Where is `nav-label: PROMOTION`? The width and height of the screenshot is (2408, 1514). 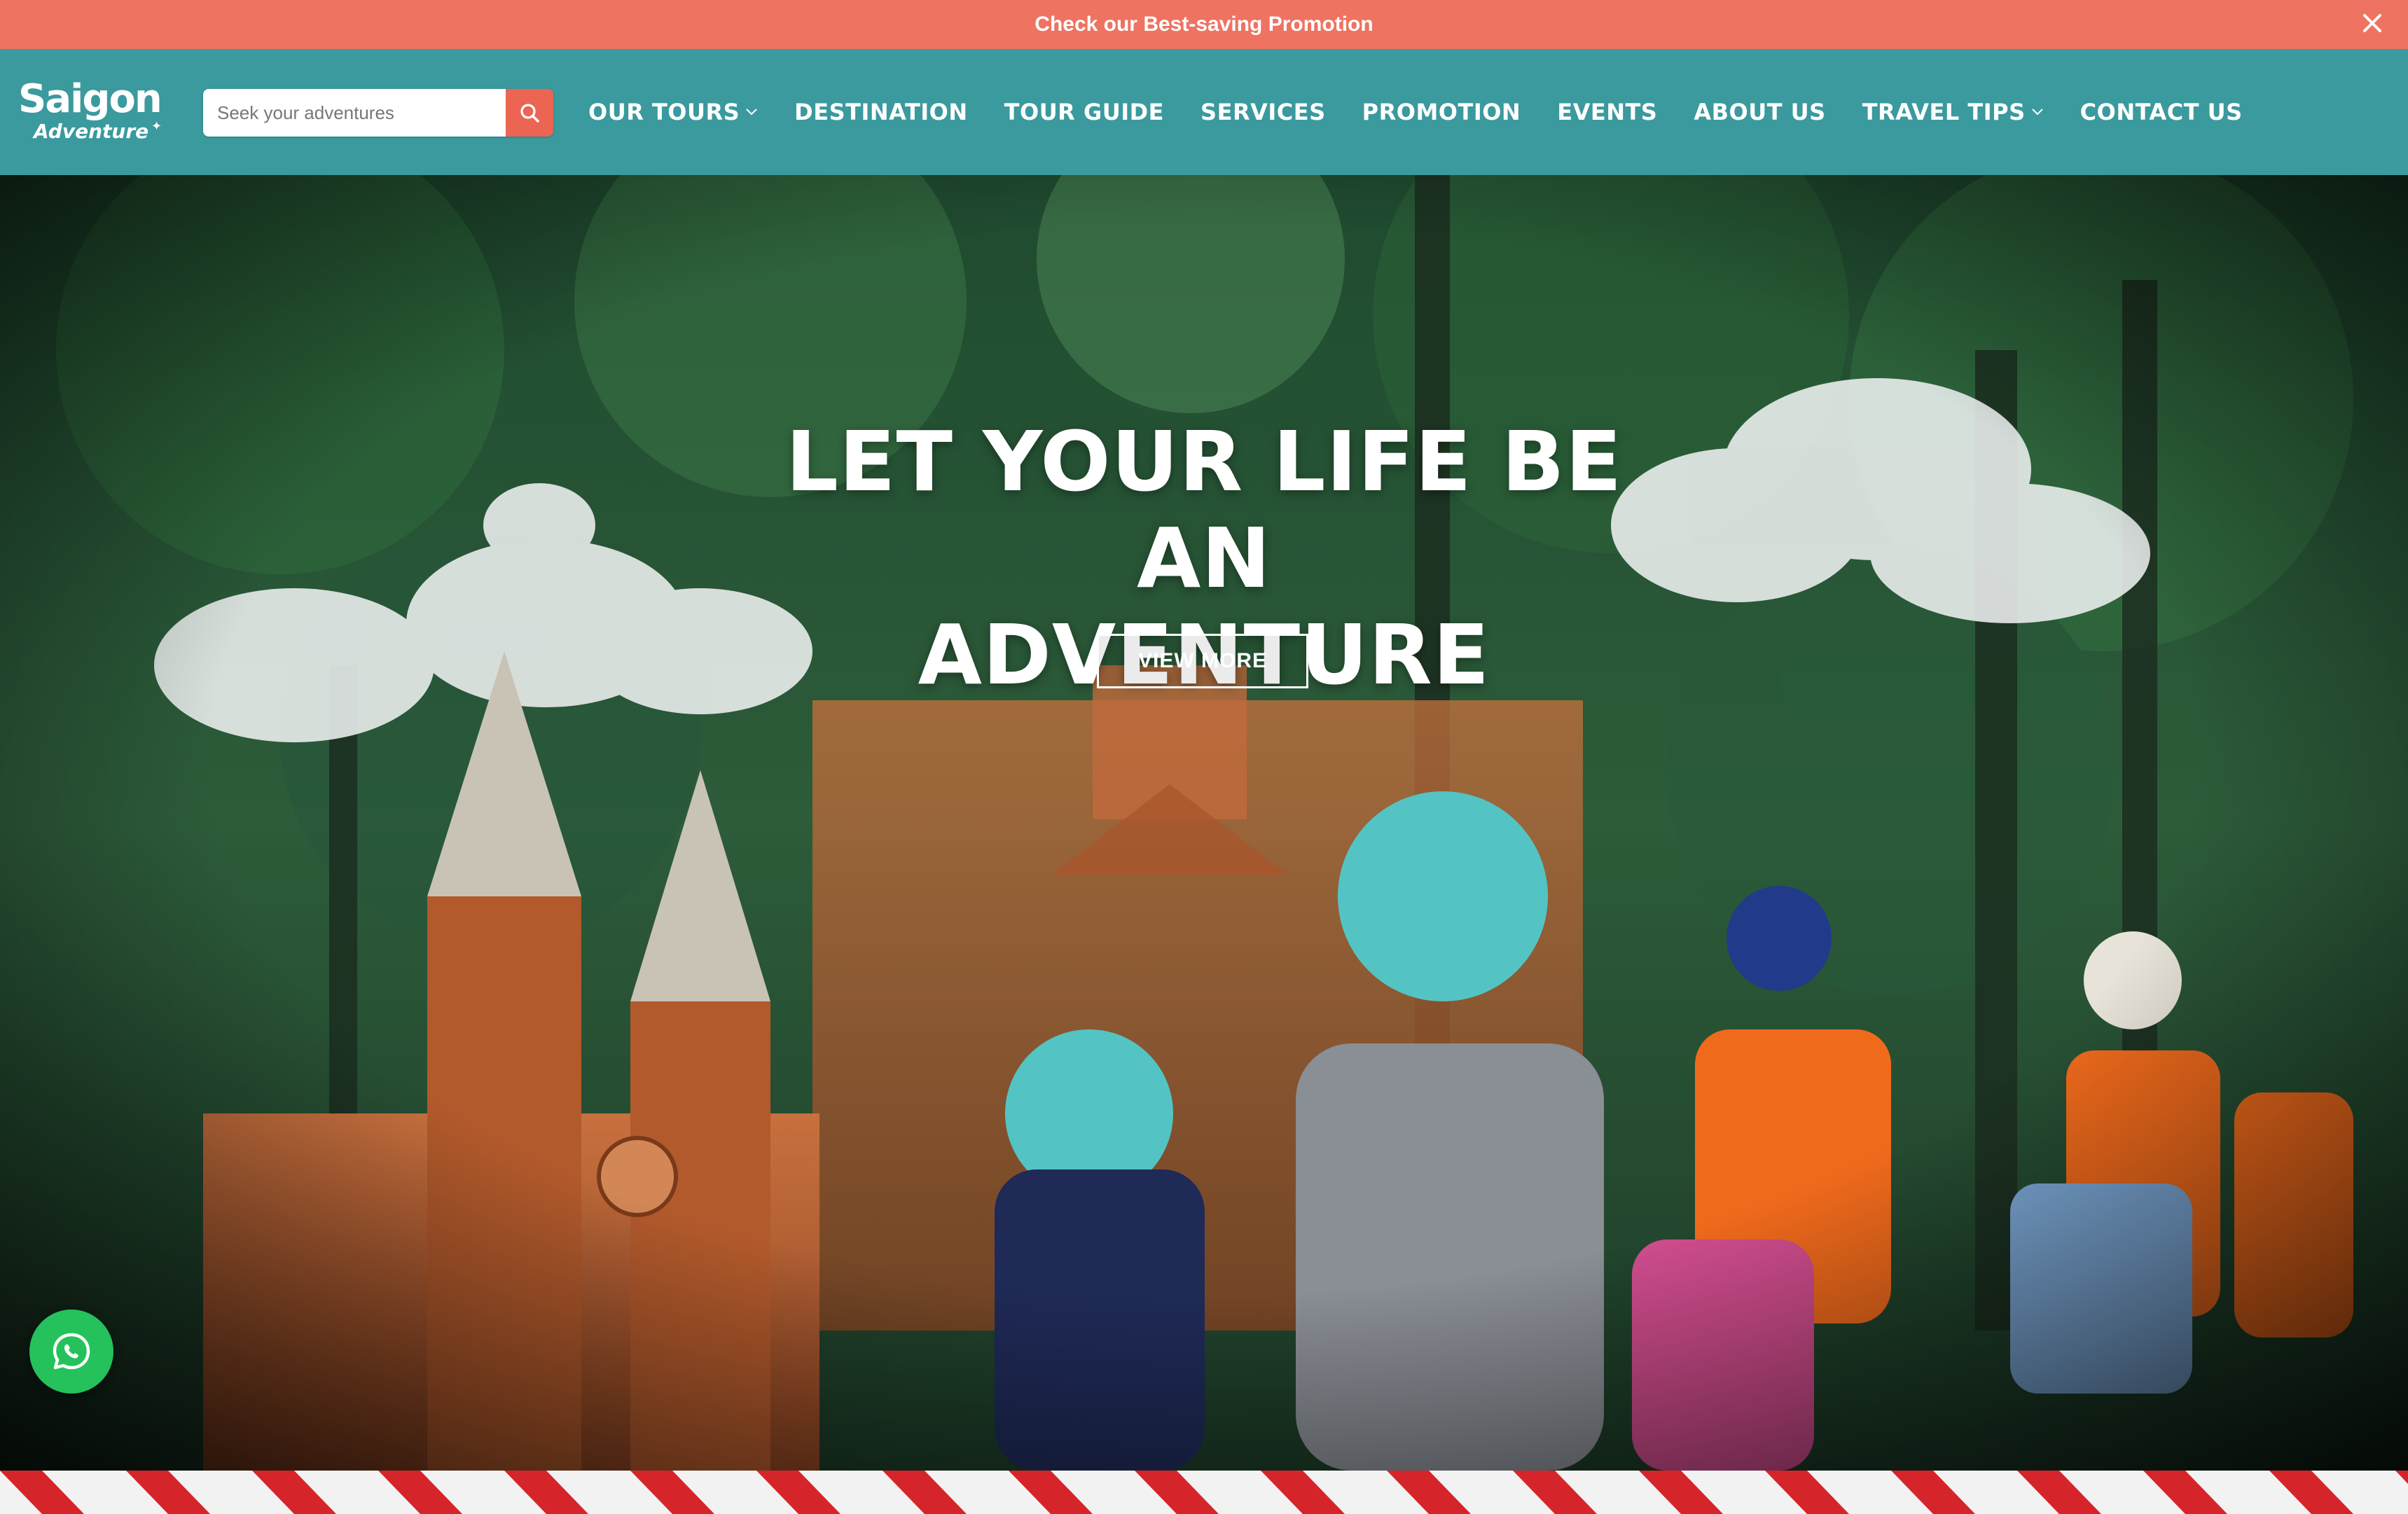
nav-label: PROMOTION is located at coordinates (1441, 112).